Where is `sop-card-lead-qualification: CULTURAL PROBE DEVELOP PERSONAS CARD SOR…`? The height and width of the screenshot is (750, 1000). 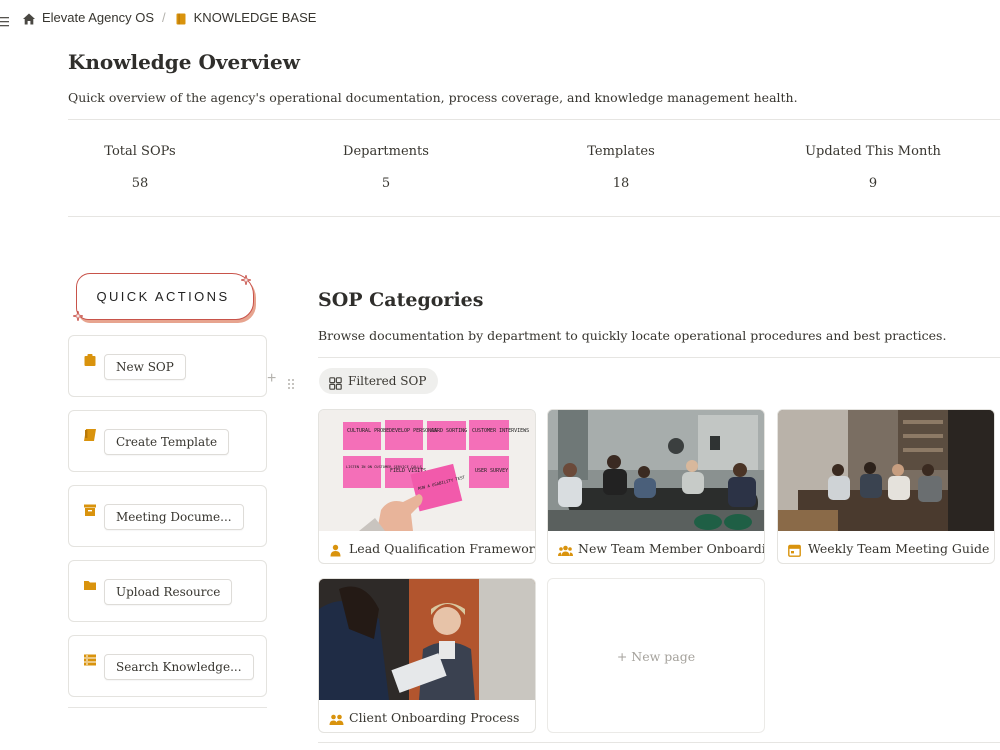 sop-card-lead-qualification: CULTURAL PROBE DEVELOP PERSONAS CARD SOR… is located at coordinates (427, 486).